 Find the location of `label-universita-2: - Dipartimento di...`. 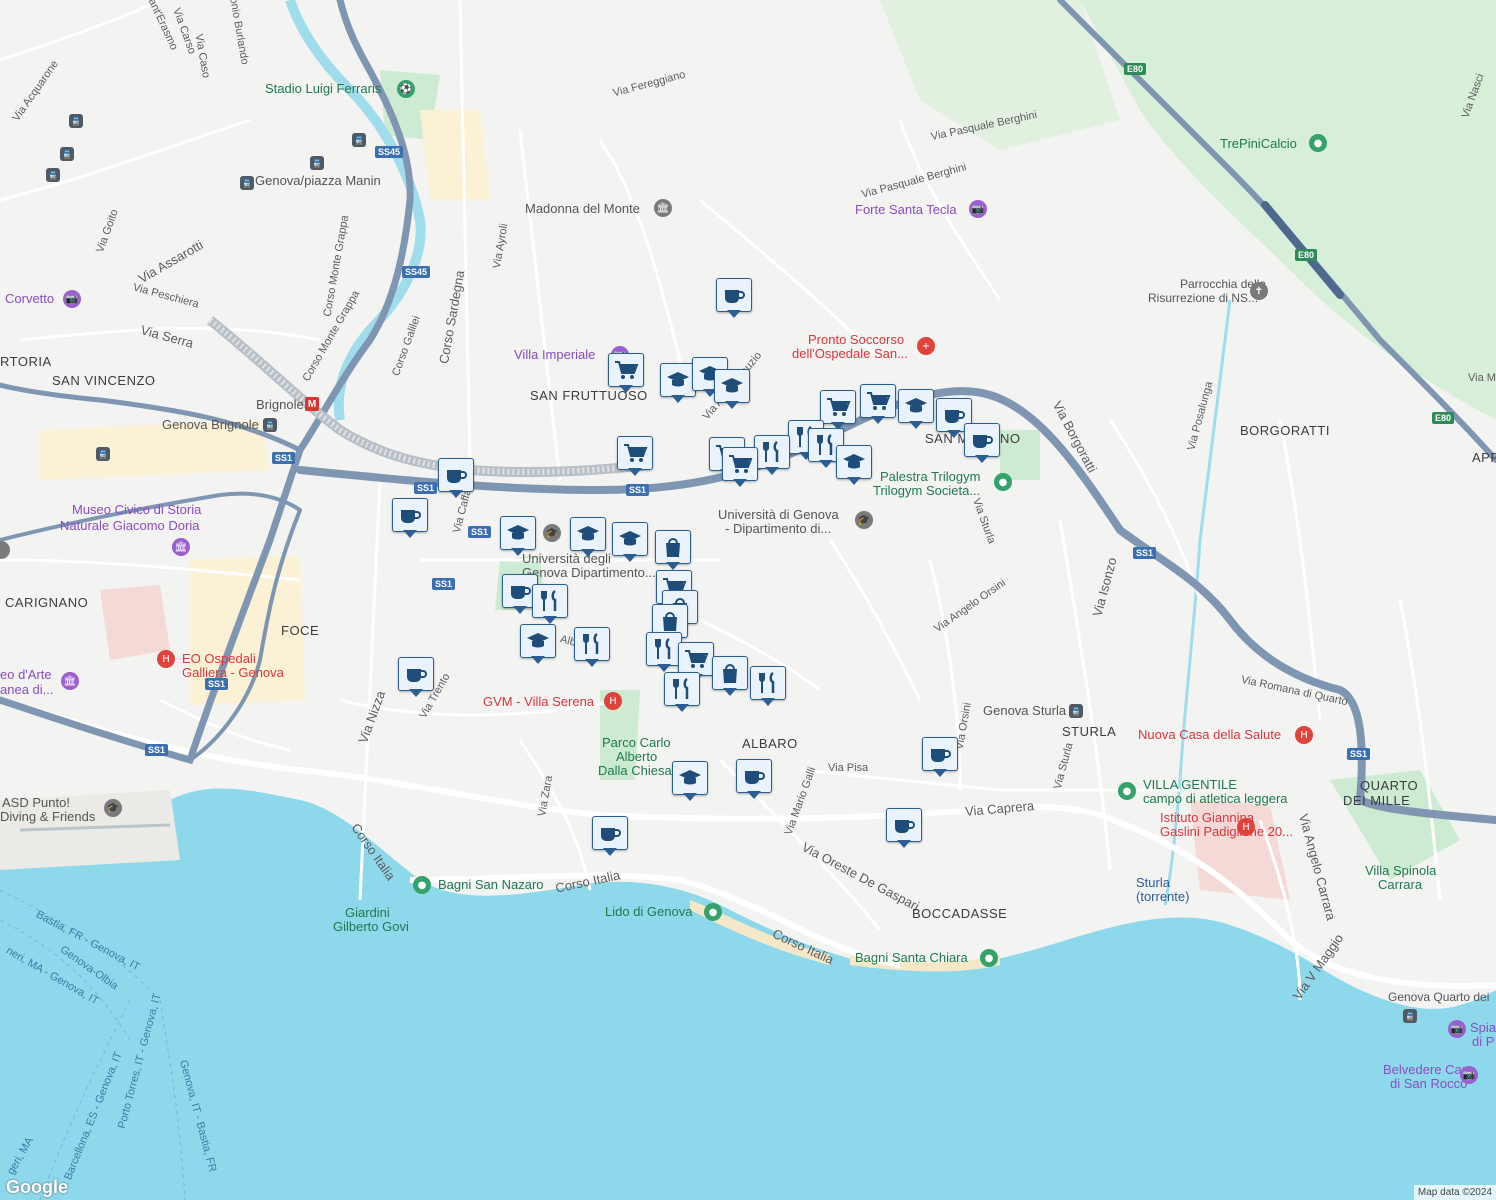

label-universita-2: - Dipartimento di... is located at coordinates (778, 528).